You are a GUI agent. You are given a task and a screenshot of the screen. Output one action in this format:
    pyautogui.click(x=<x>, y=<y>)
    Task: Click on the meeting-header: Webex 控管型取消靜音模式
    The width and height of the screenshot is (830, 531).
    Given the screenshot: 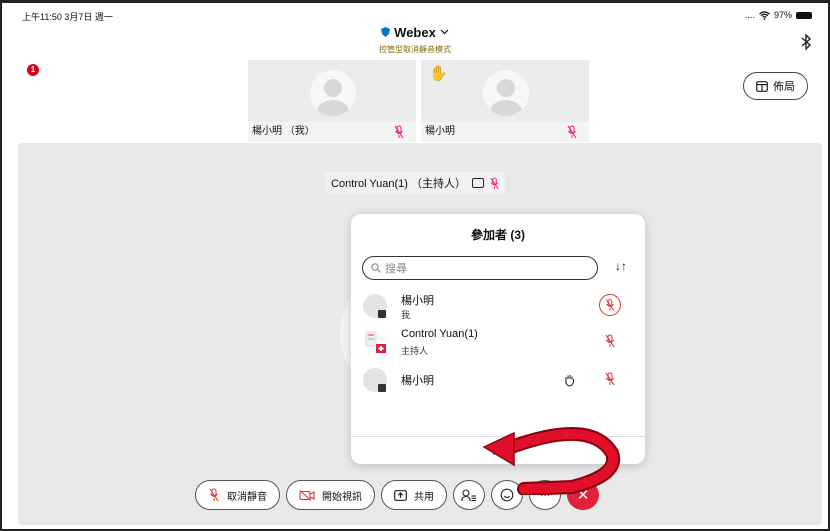 What is the action you would take?
    pyautogui.click(x=415, y=39)
    